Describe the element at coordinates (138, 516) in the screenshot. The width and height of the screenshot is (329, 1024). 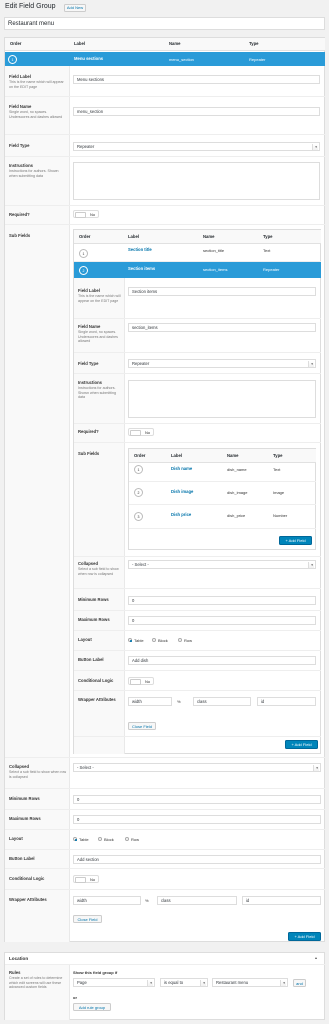
I see `sub-order-badge: 3` at that location.